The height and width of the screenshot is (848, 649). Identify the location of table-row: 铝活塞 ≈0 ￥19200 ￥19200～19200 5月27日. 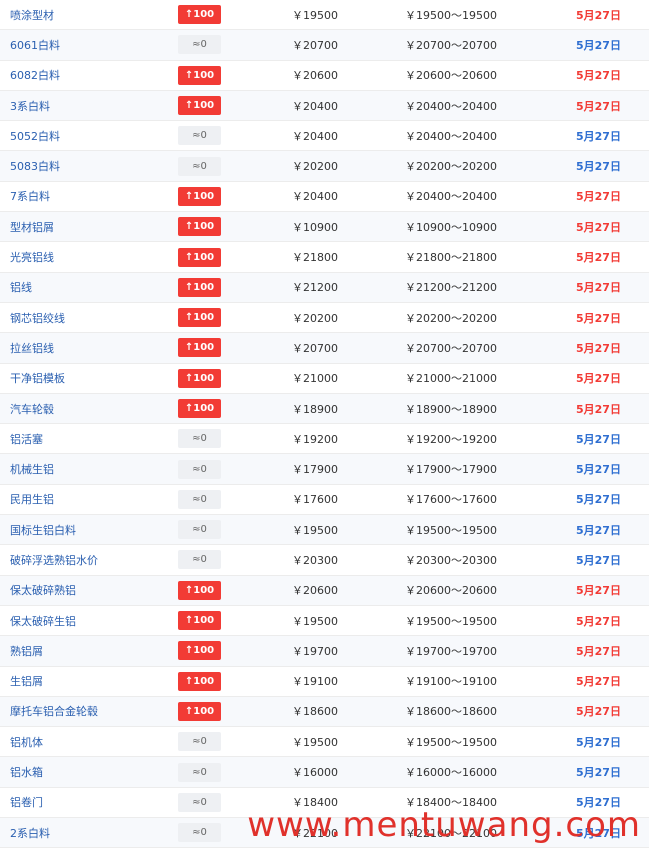
(324, 439).